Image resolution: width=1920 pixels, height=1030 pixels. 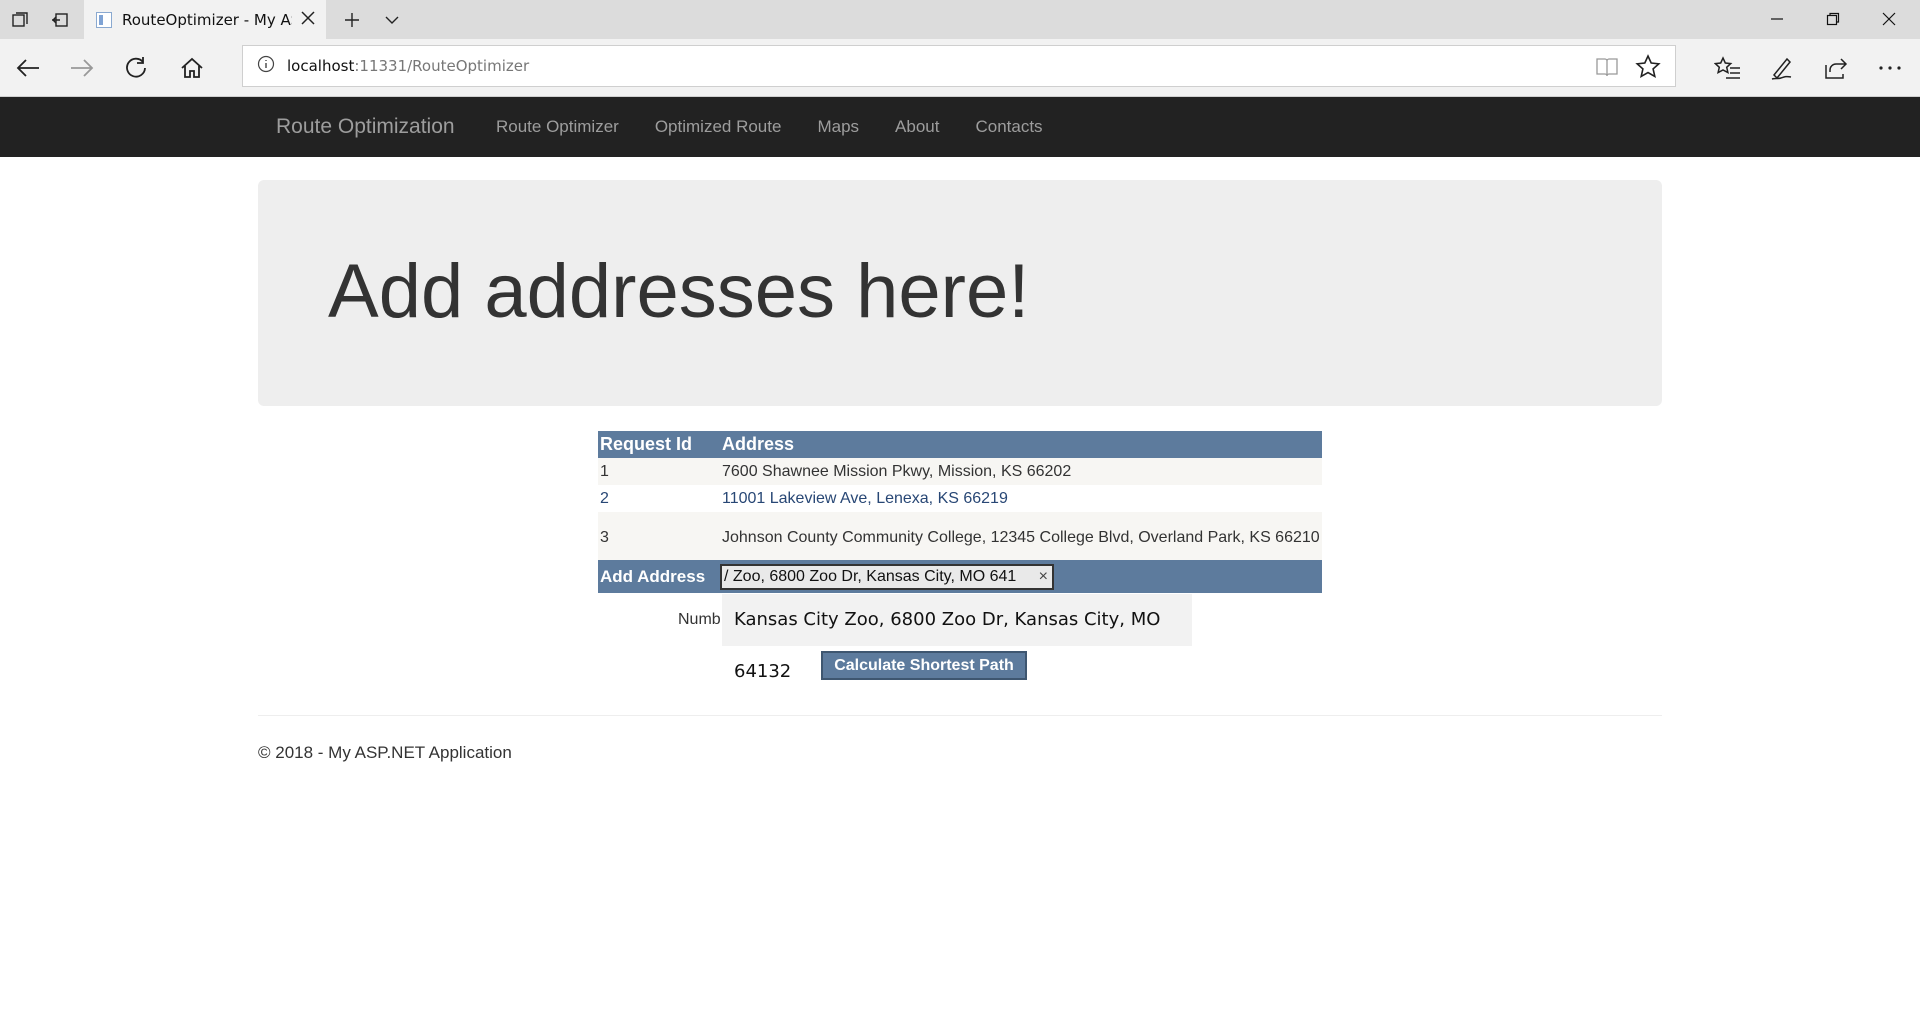 I want to click on back-arrow-icon, so click(x=28, y=68).